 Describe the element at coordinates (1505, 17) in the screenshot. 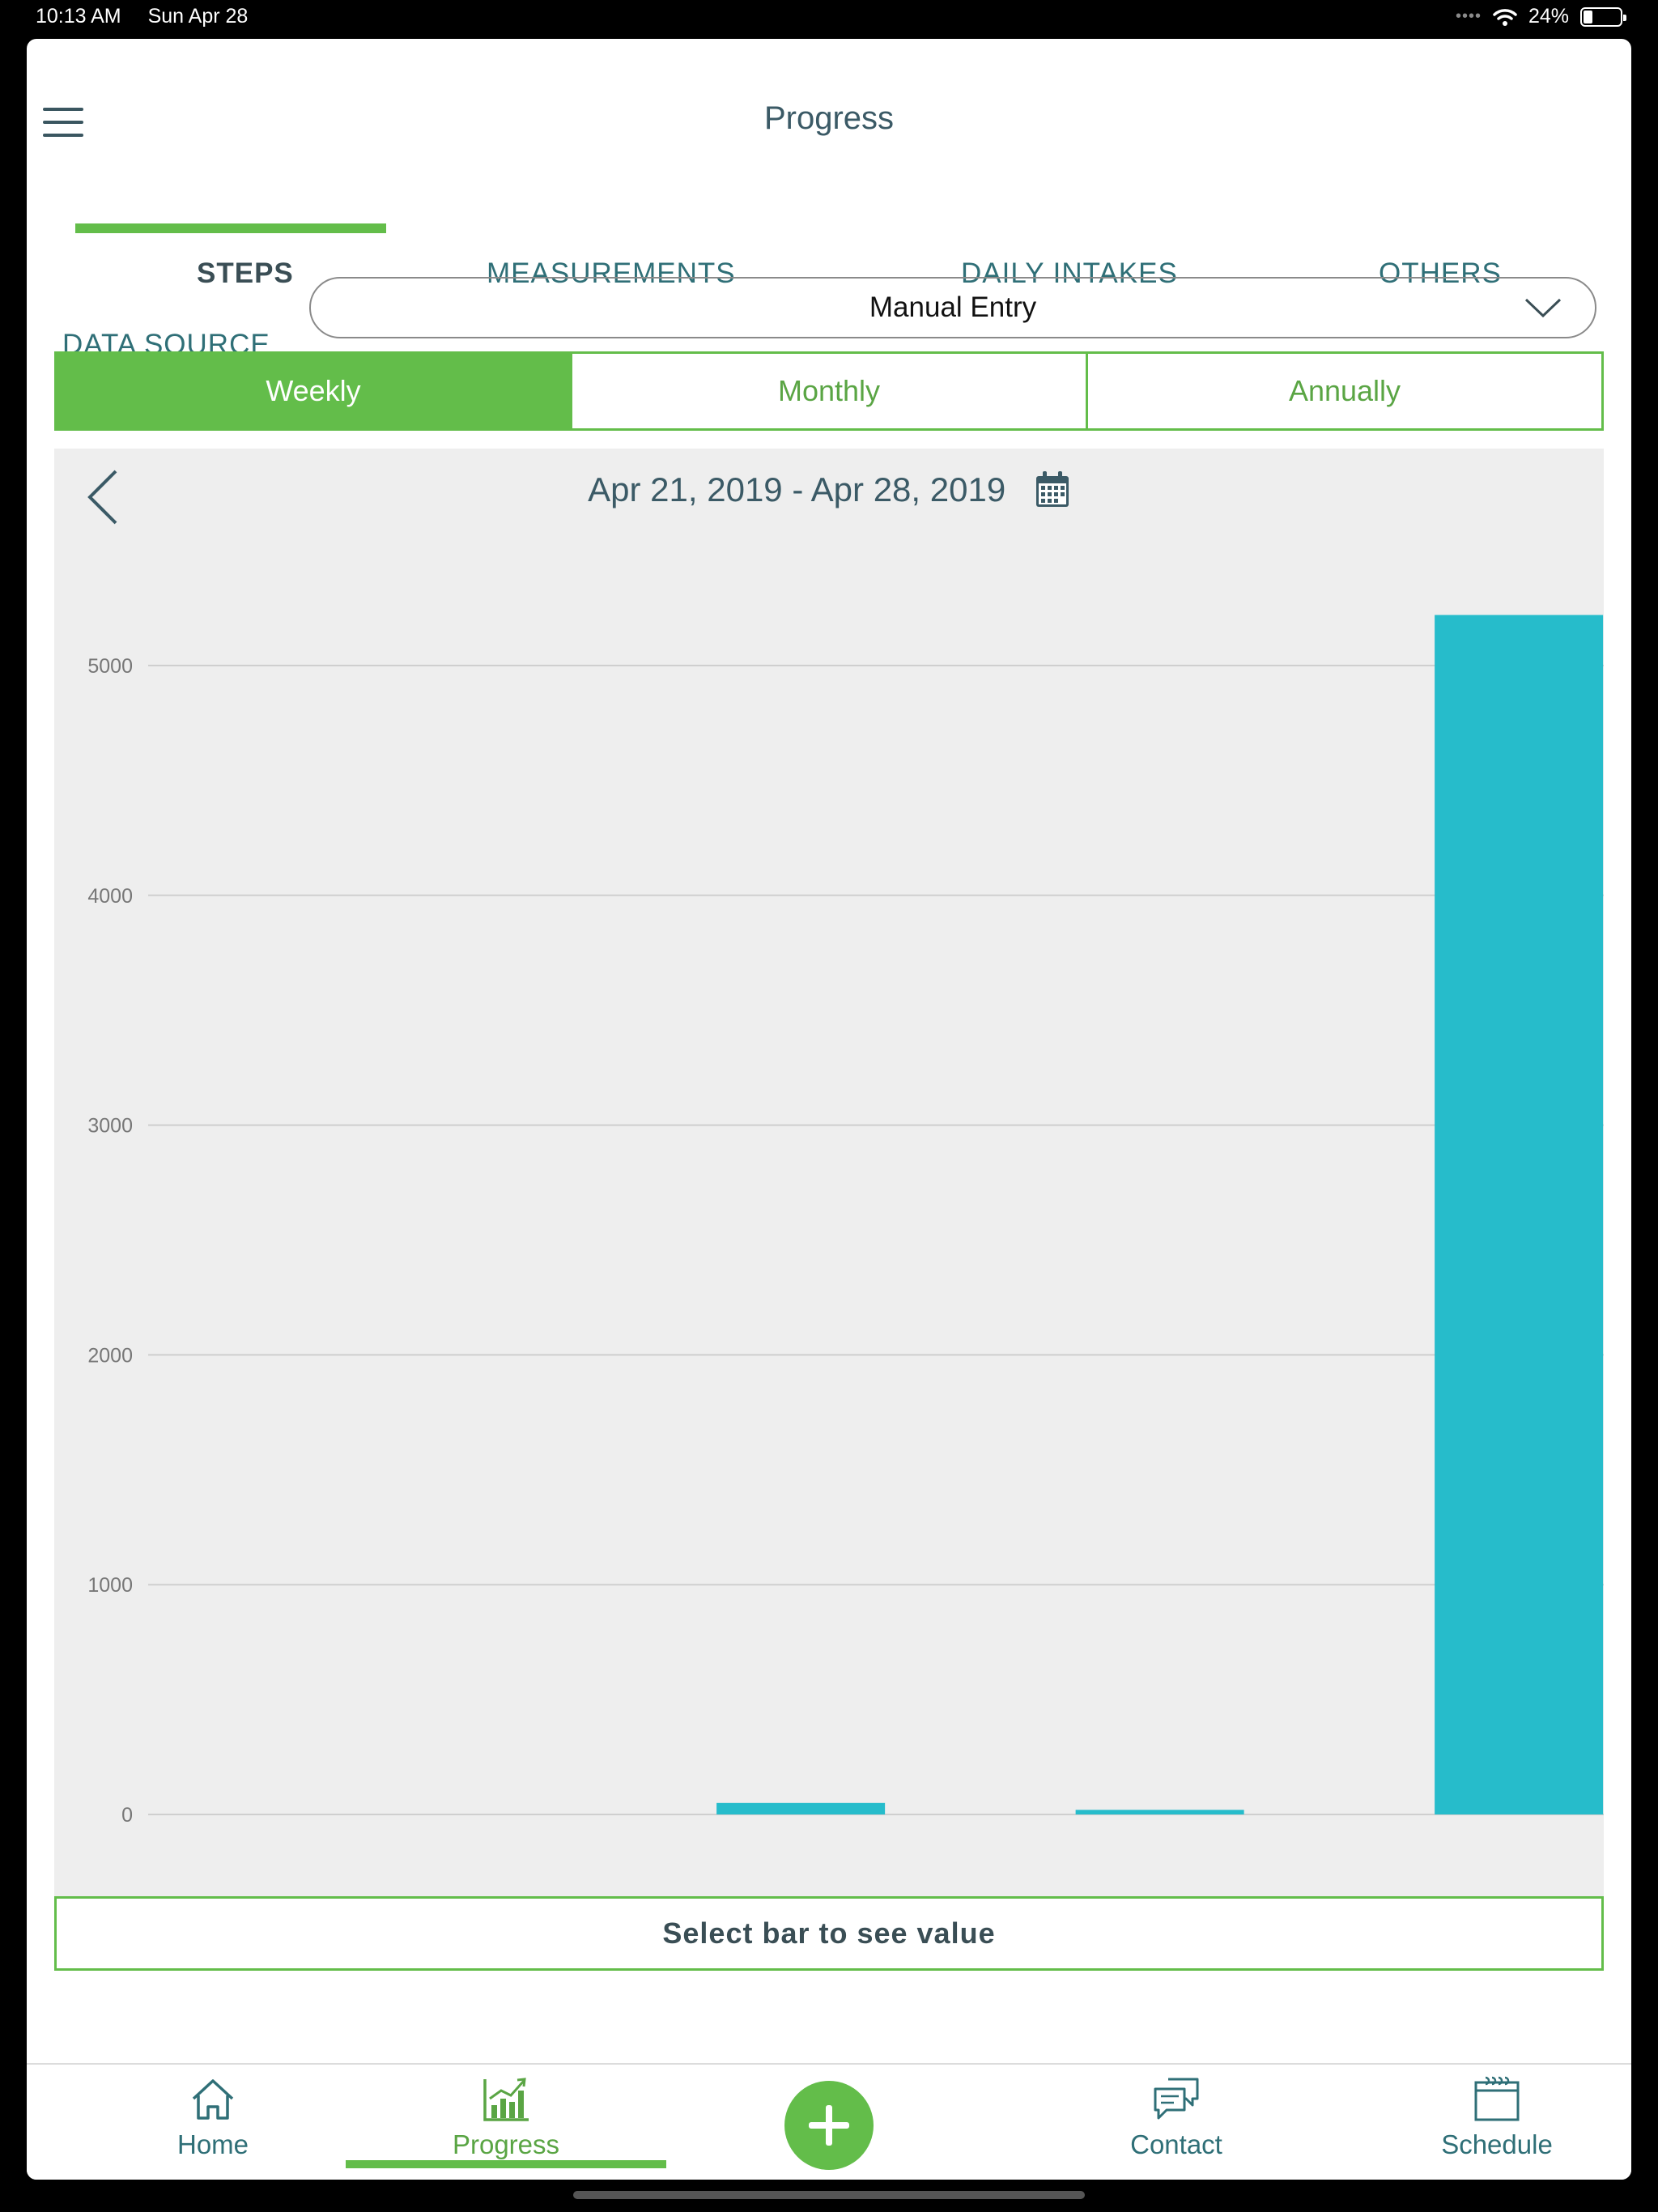

I see `wifi-icon` at that location.